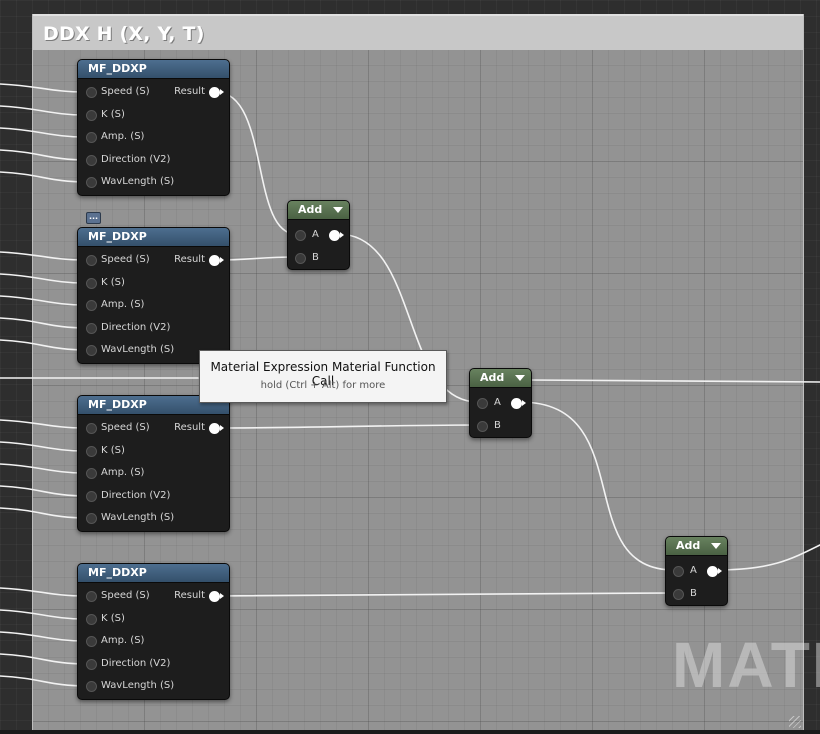  I want to click on bottom-edge, so click(410, 732).